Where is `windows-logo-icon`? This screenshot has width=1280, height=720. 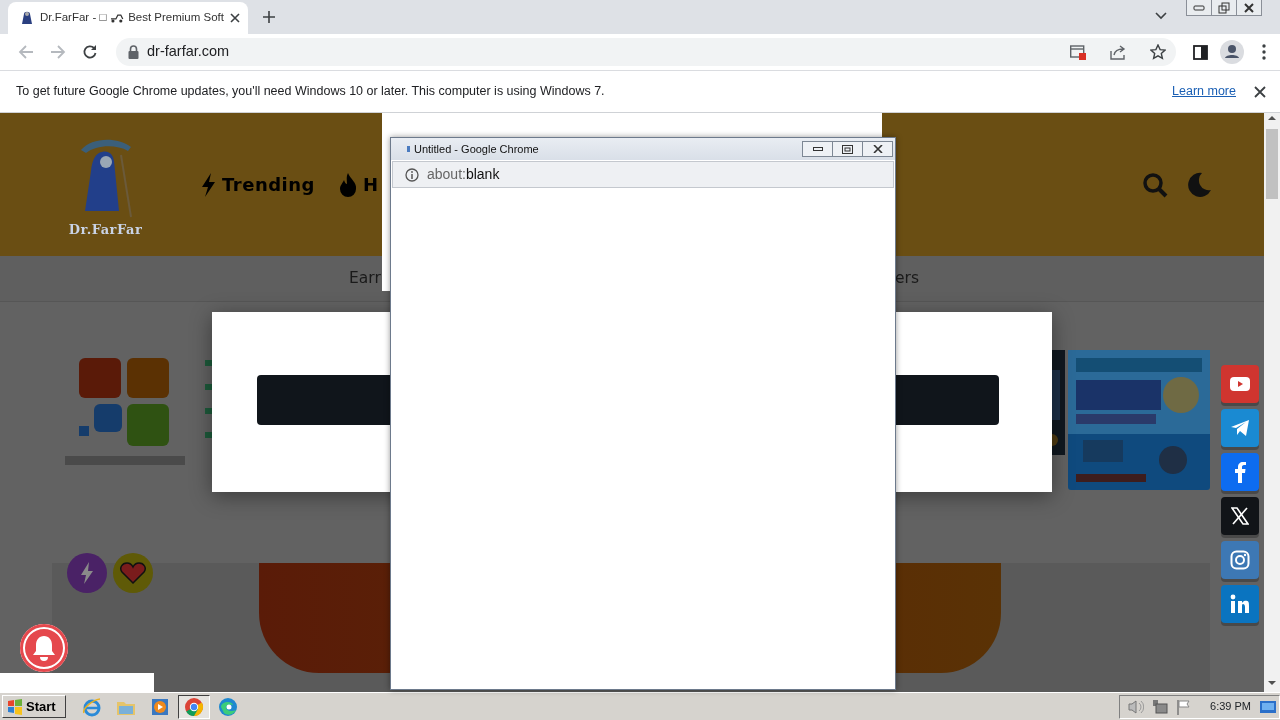
windows-logo-icon is located at coordinates (15, 706).